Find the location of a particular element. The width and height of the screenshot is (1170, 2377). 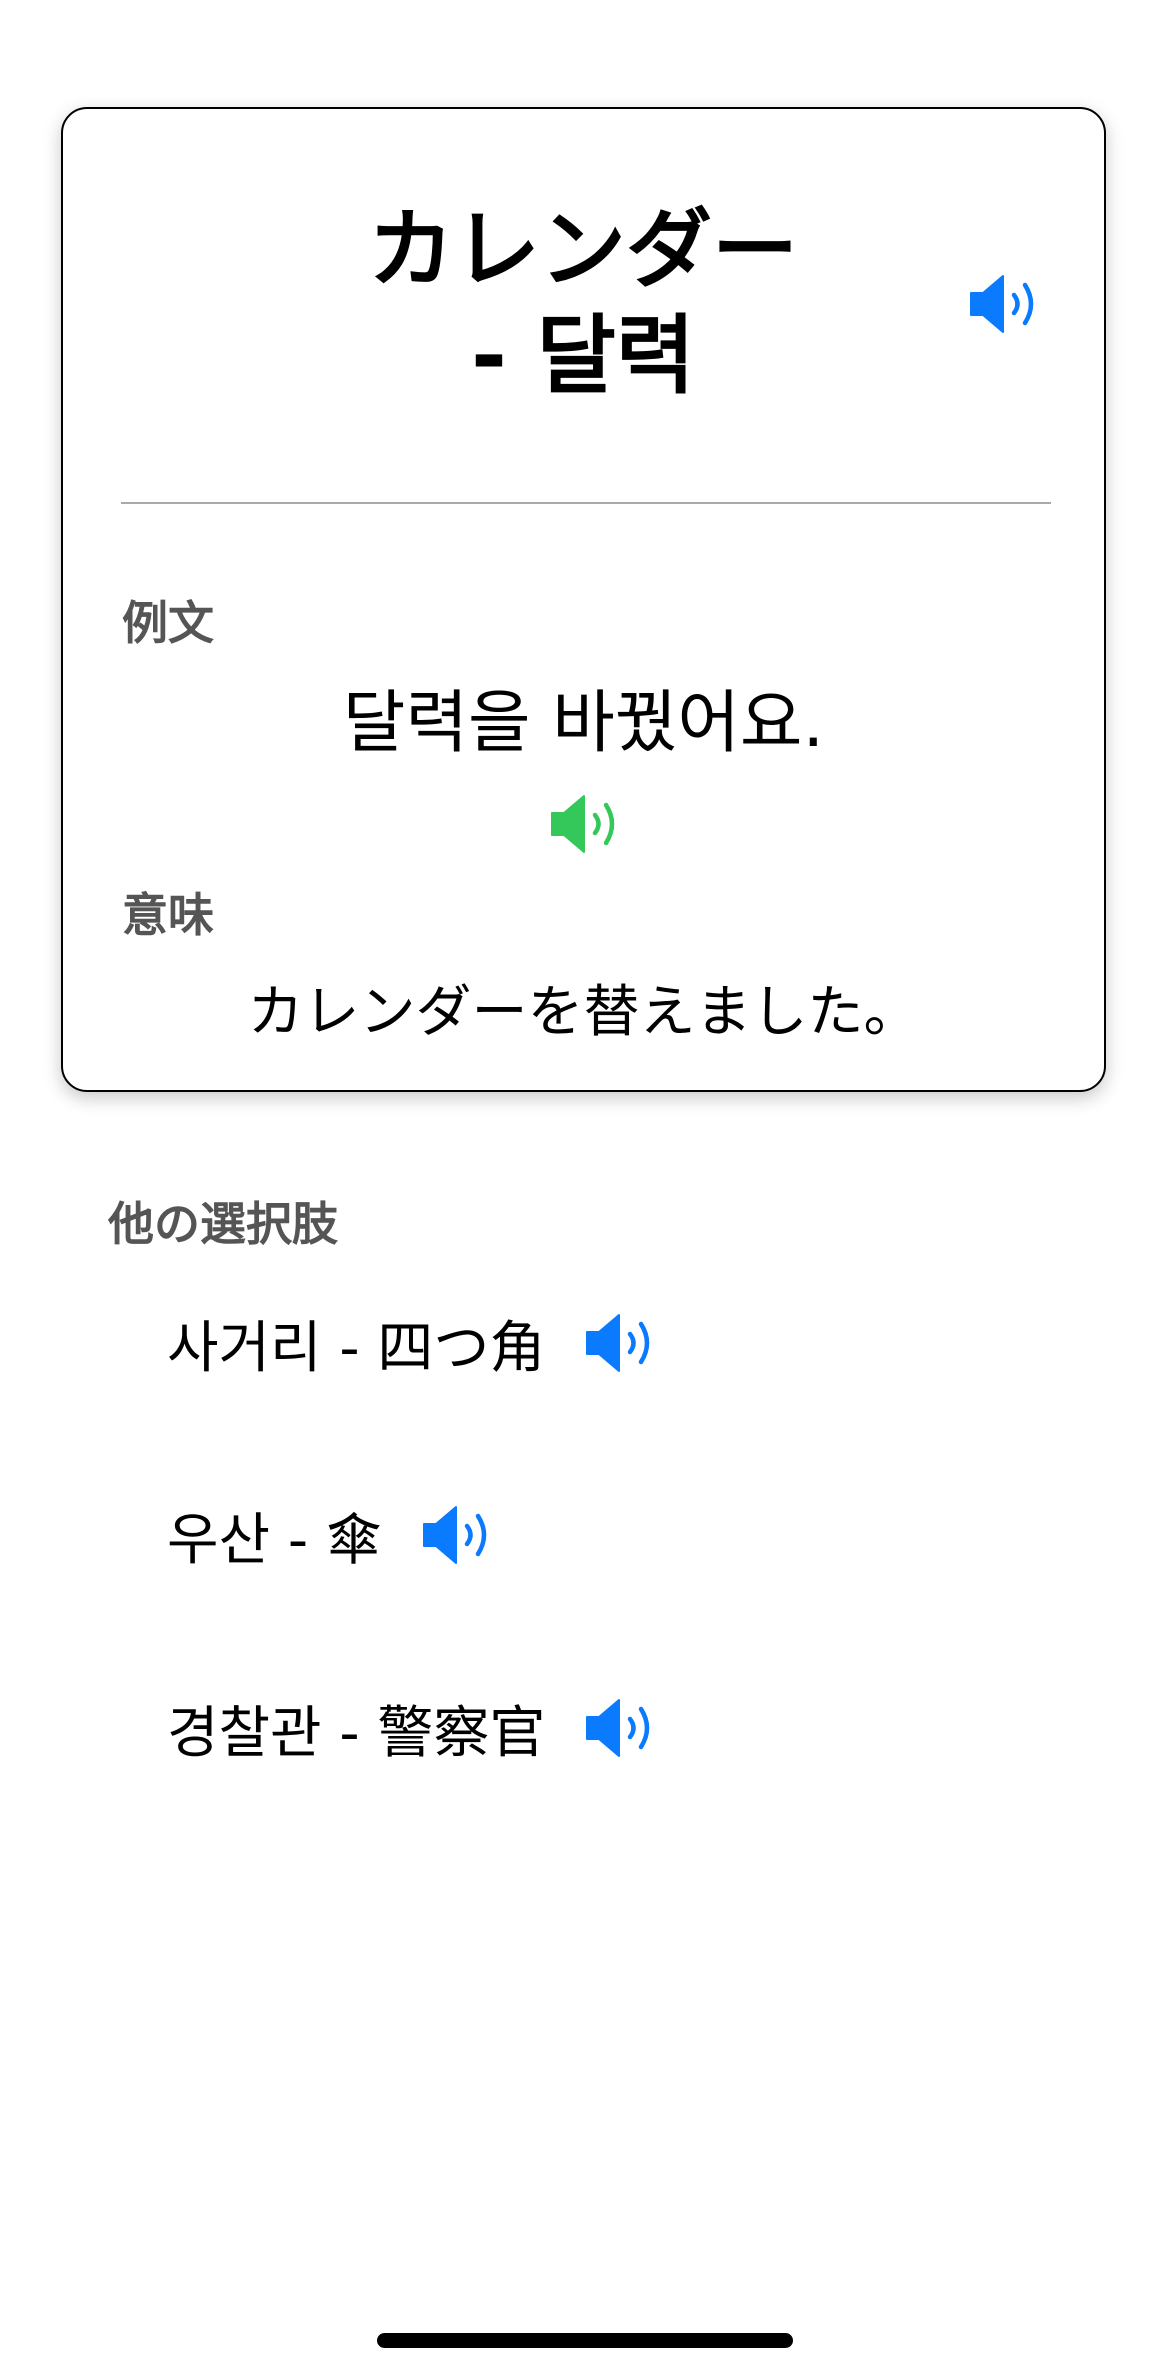

option-item: 사거리 - 四つ角 is located at coordinates (414, 1343).